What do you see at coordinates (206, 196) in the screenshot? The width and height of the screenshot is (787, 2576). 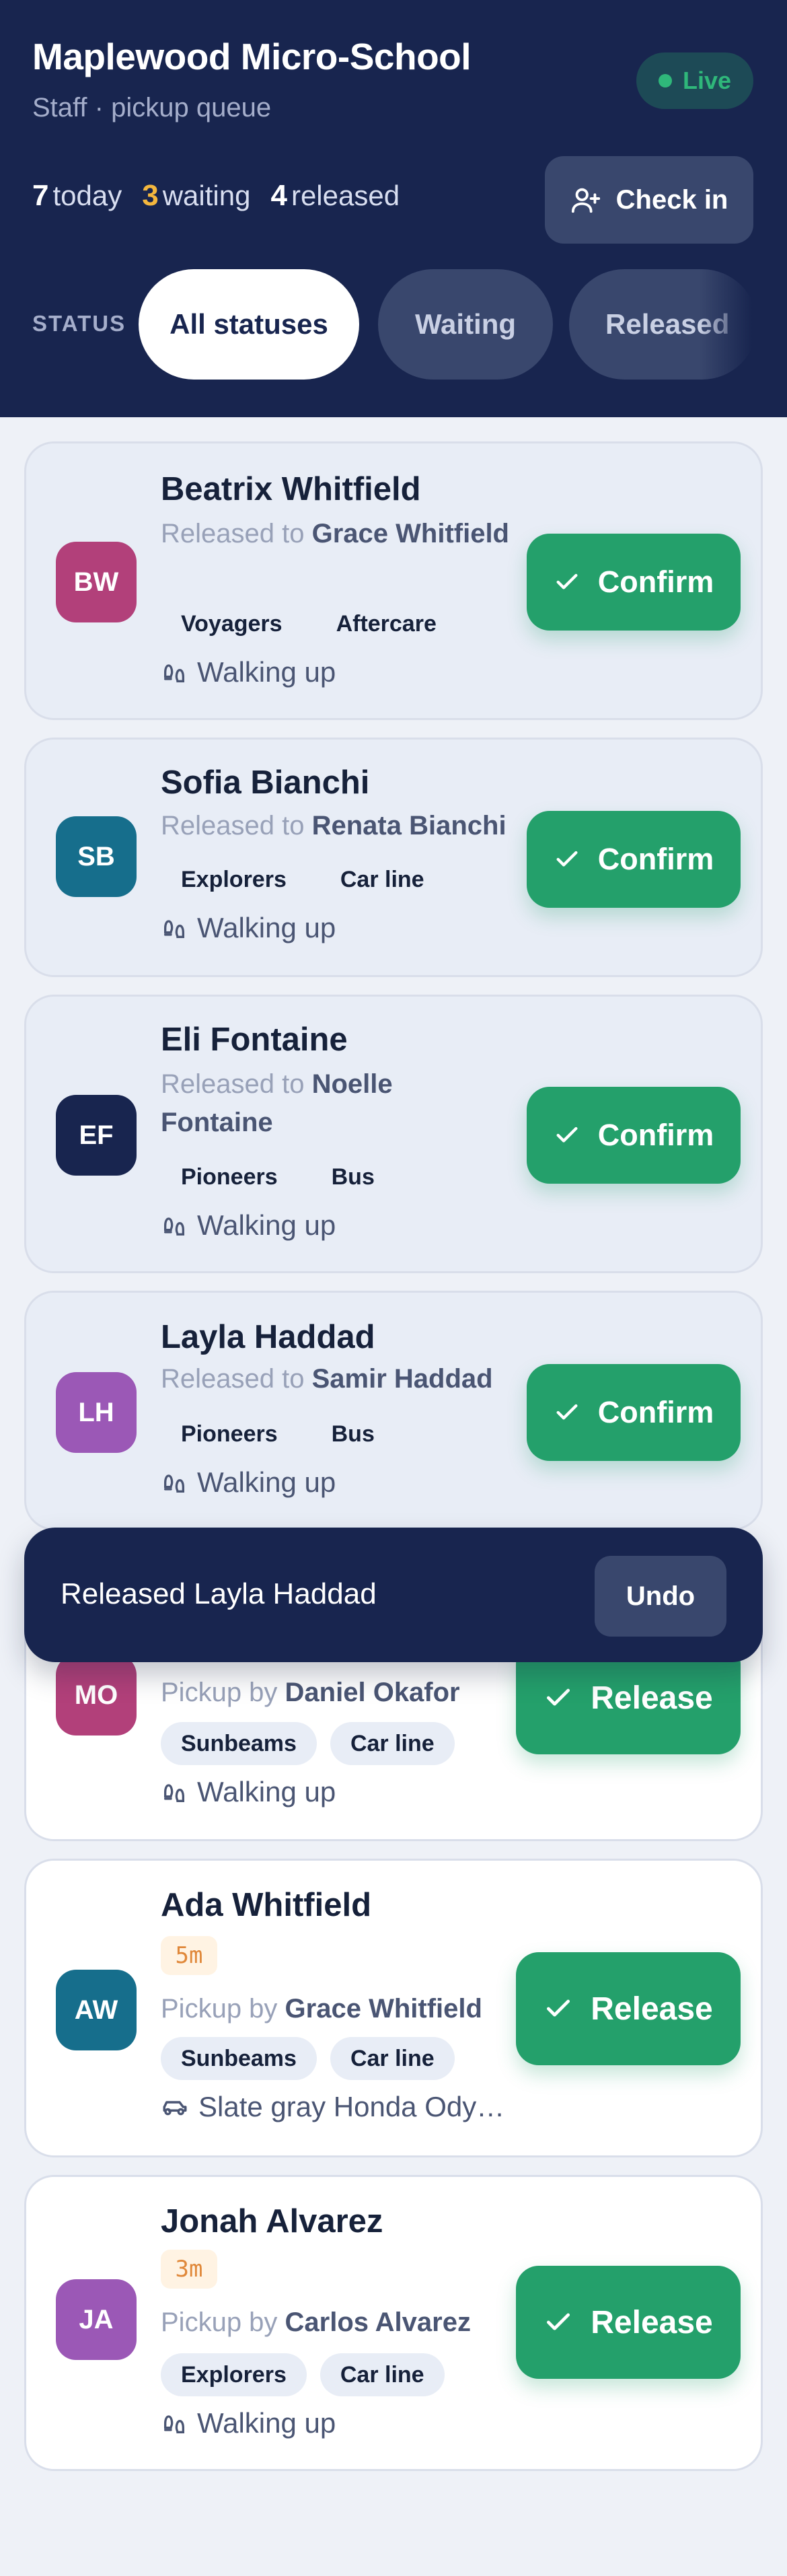 I see `count-waiting-label: waiting` at bounding box center [206, 196].